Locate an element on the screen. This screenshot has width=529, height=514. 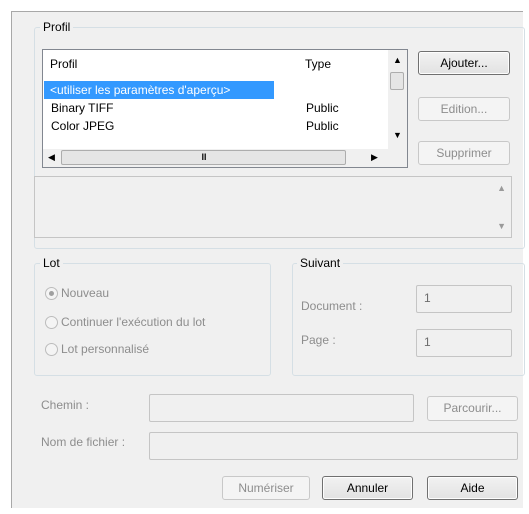
suivant-group is located at coordinates (408, 319).